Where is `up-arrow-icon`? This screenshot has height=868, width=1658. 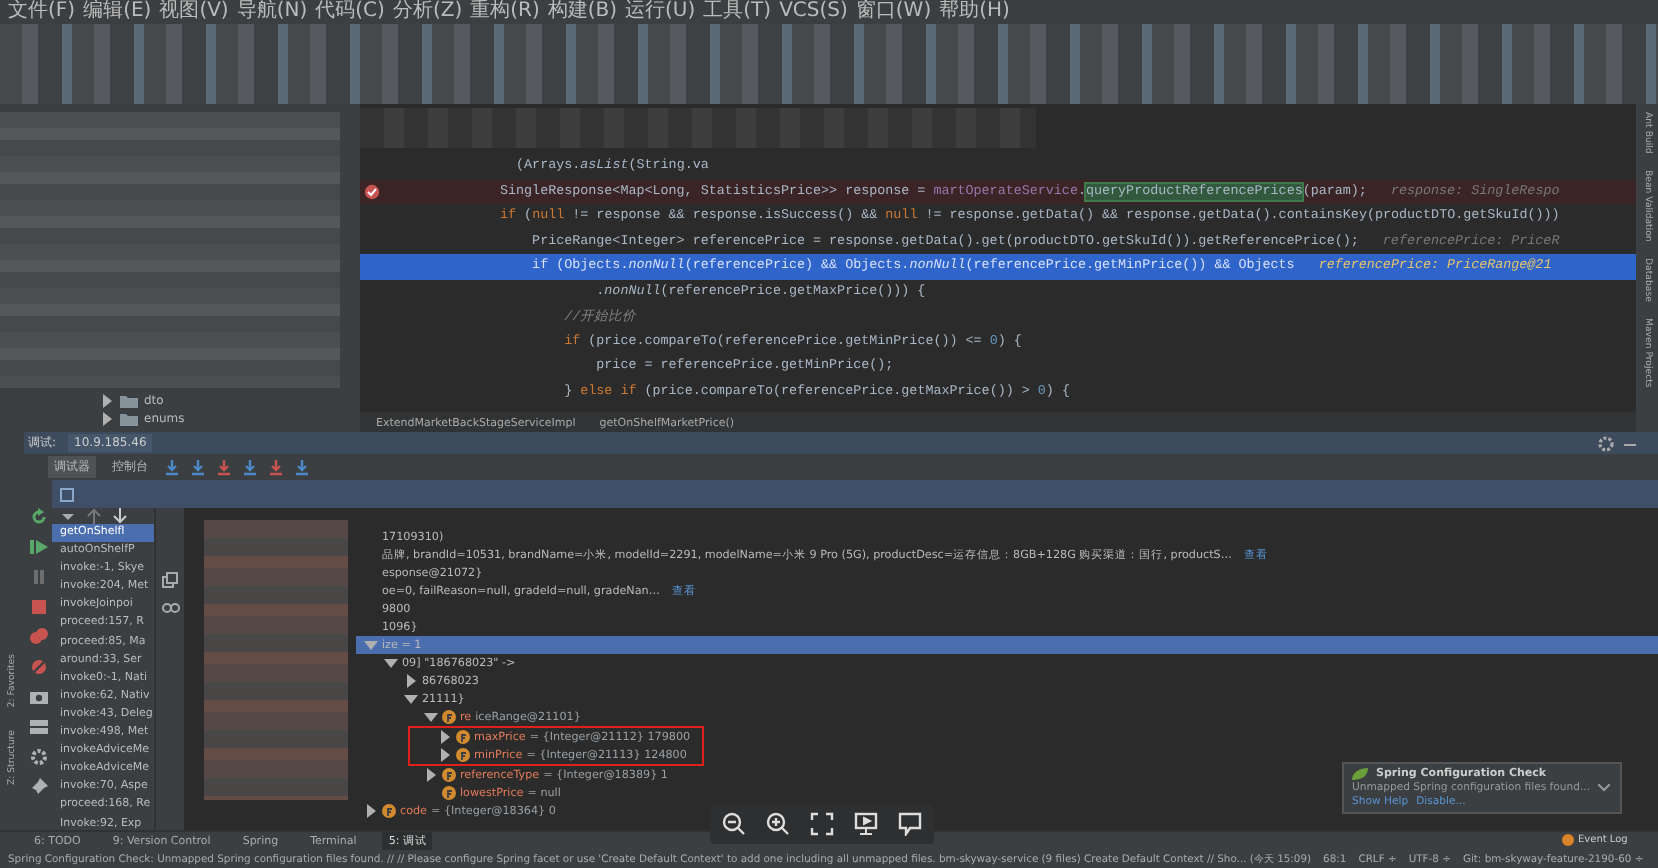
up-arrow-icon is located at coordinates (94, 516).